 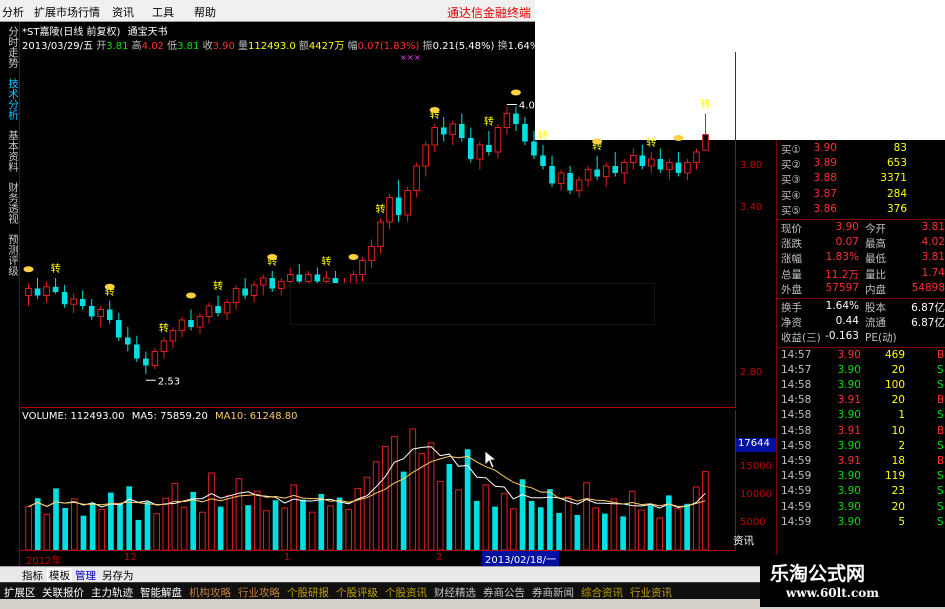 I want to click on nav-tab: 个股评级, so click(x=357, y=592).